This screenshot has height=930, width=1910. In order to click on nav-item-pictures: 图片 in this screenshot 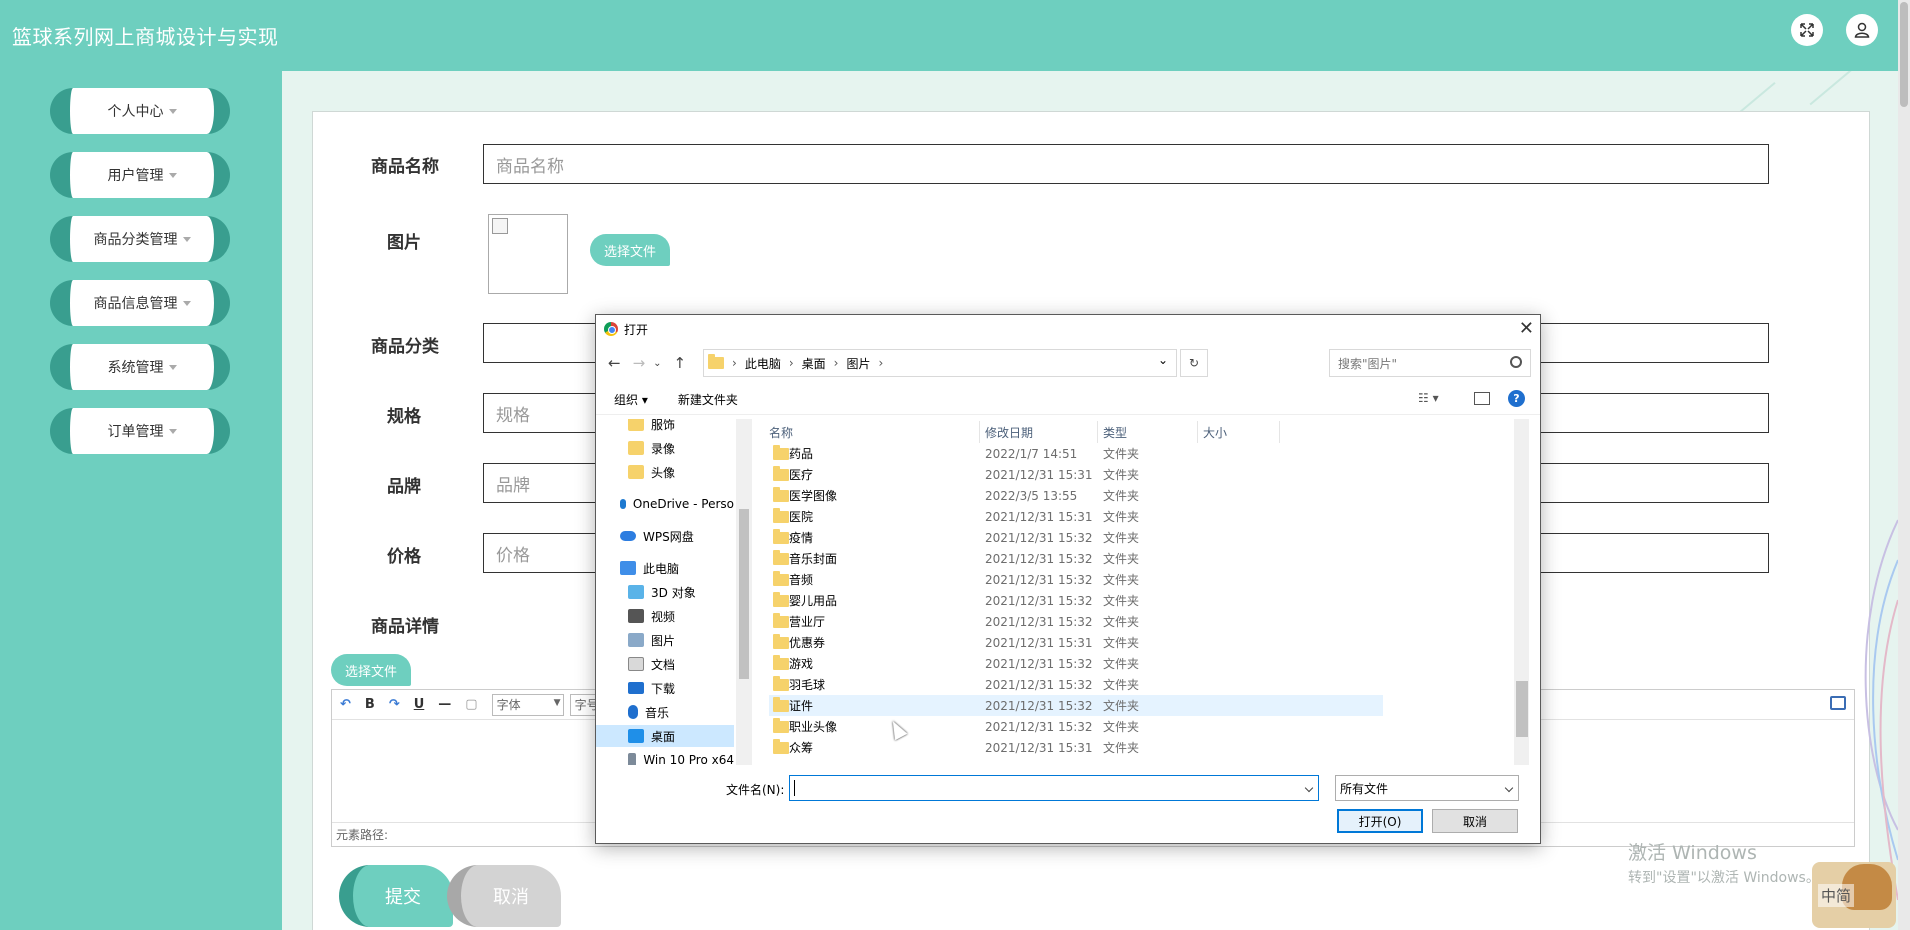, I will do `click(665, 640)`.